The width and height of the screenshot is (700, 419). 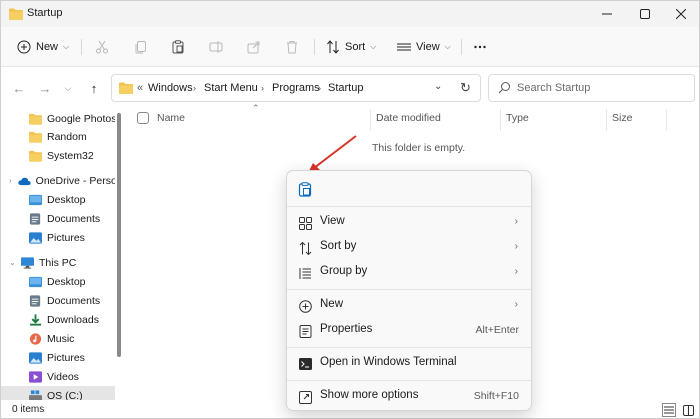 I want to click on search-box, so click(x=591, y=88).